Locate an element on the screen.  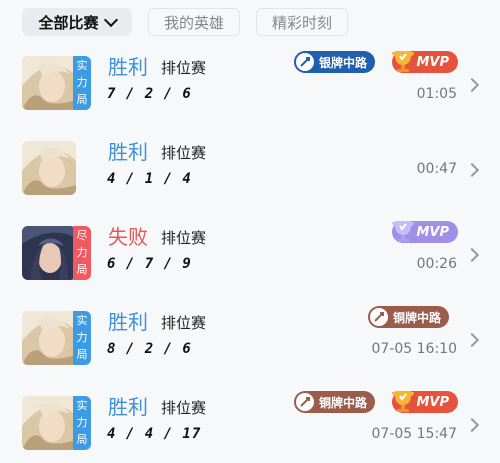
mode-tag: 尽力局 is located at coordinates (82, 253).